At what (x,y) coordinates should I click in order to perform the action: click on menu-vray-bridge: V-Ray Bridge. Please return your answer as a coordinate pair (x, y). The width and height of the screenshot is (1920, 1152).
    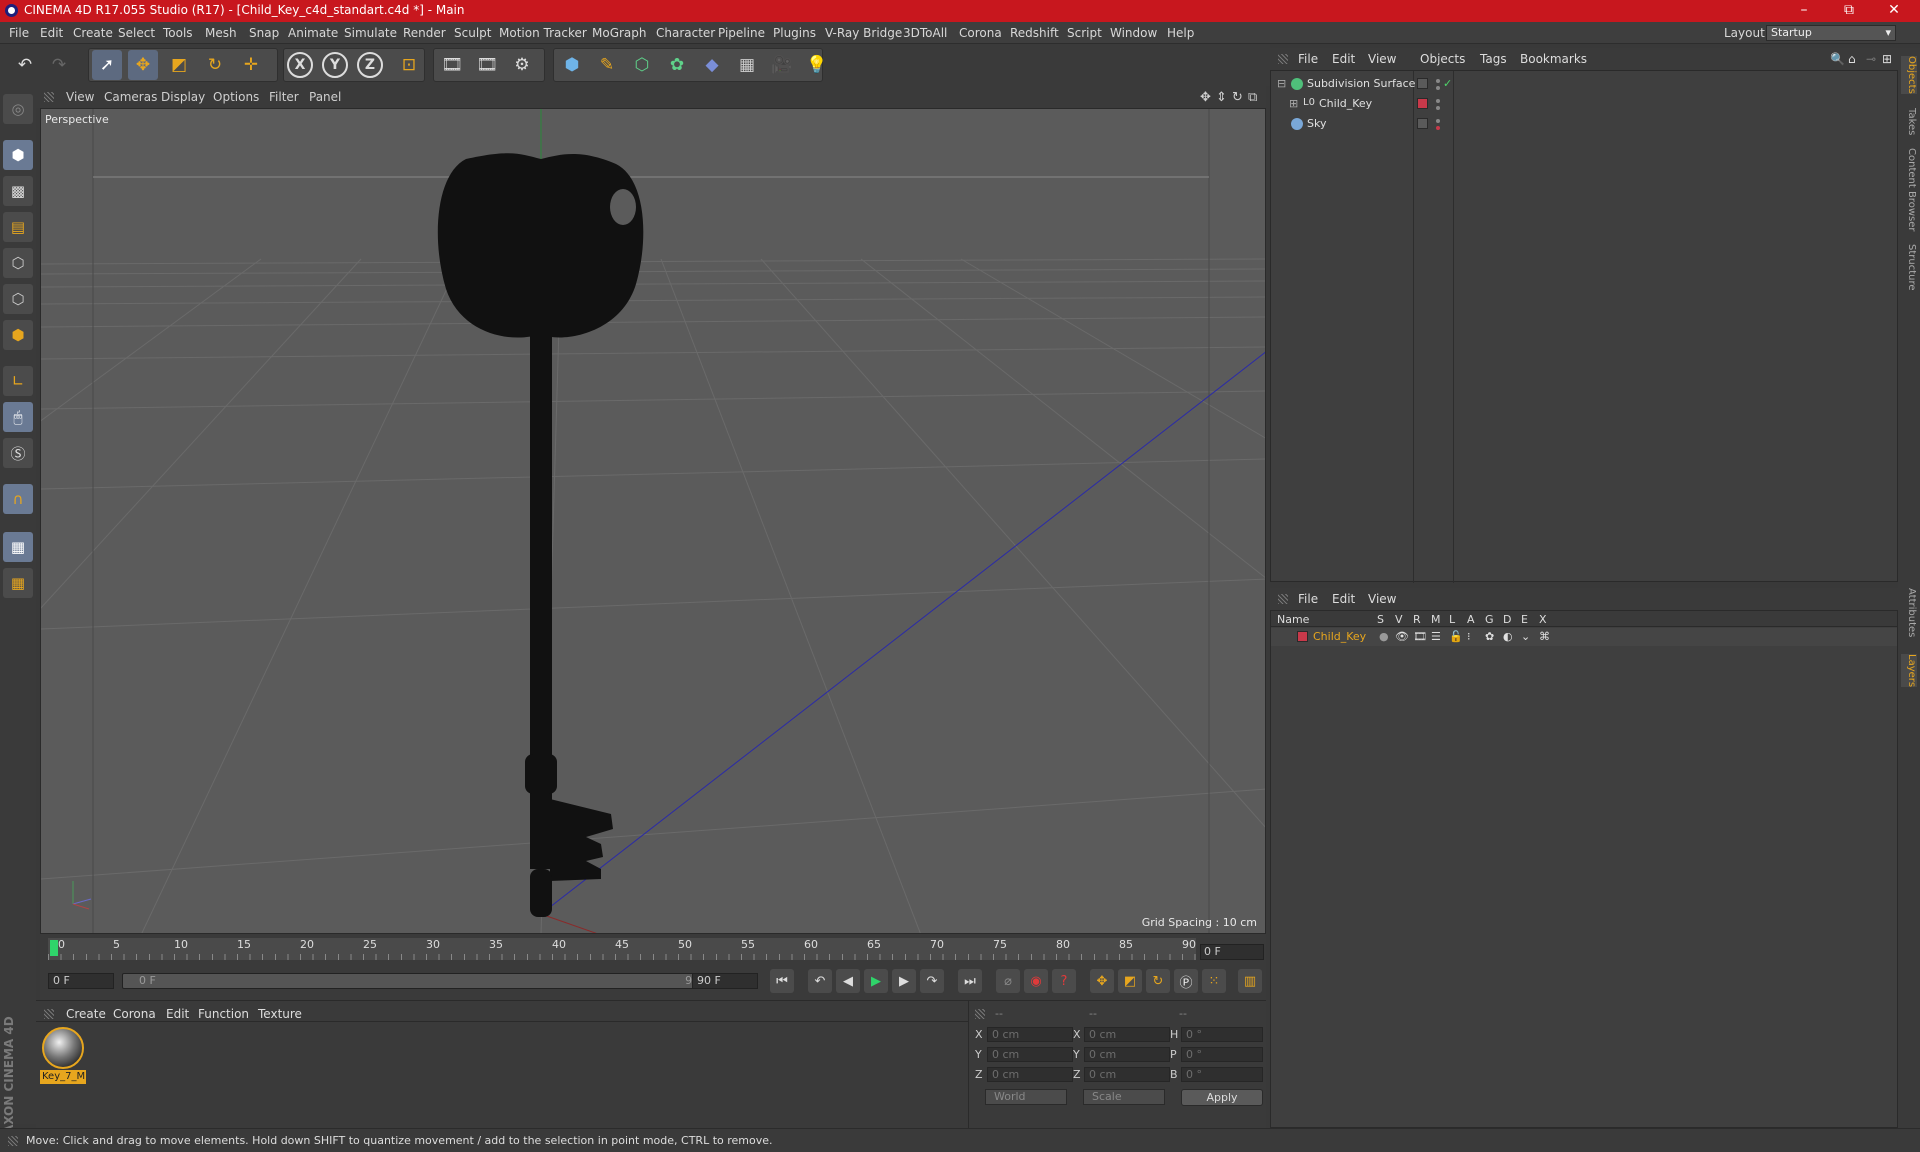
    Looking at the image, I should click on (863, 33).